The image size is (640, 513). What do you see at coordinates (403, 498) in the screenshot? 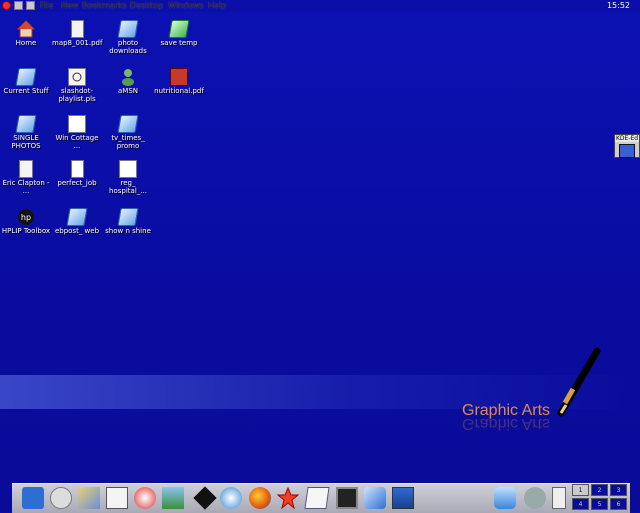
I see `monitor-icon` at bounding box center [403, 498].